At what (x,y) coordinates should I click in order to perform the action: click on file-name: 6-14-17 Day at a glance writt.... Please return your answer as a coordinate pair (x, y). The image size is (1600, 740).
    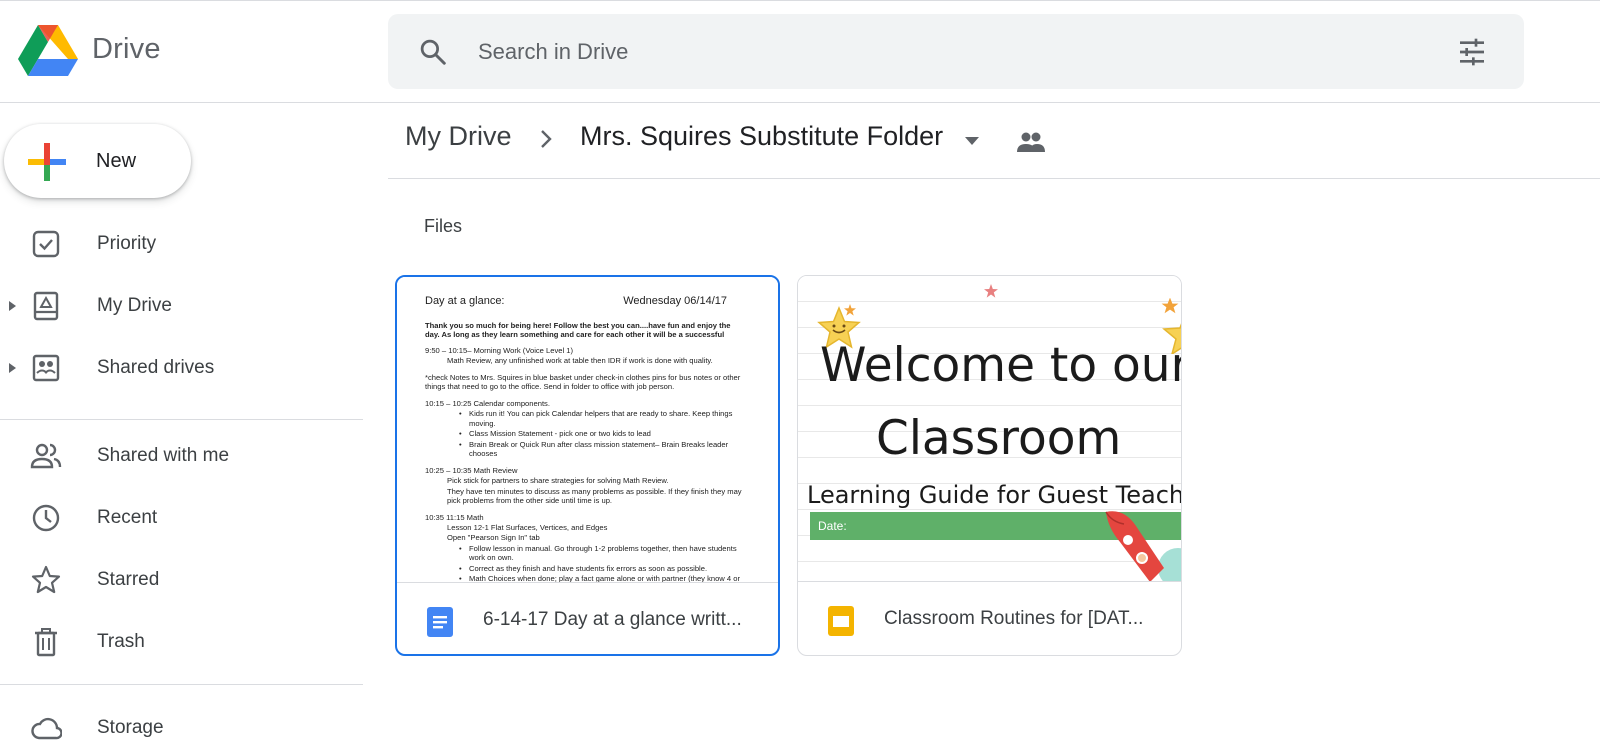
    Looking at the image, I should click on (612, 619).